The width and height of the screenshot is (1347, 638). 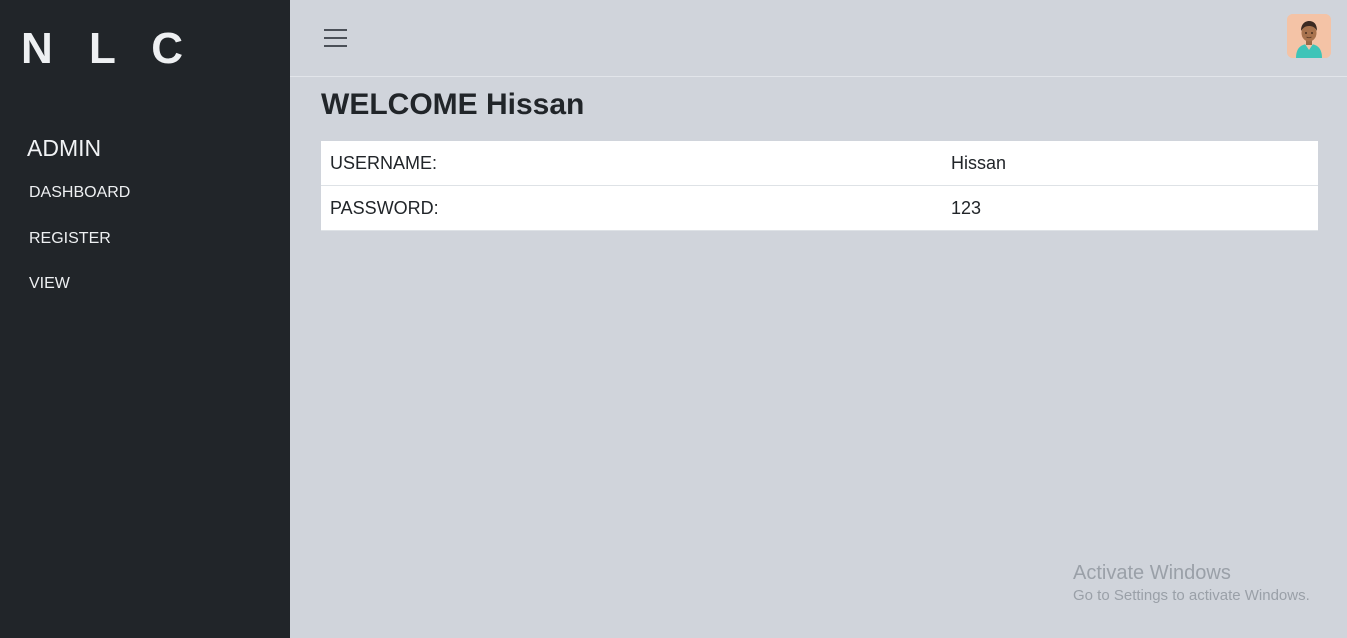 I want to click on user-avatar-icon, so click(x=1309, y=36).